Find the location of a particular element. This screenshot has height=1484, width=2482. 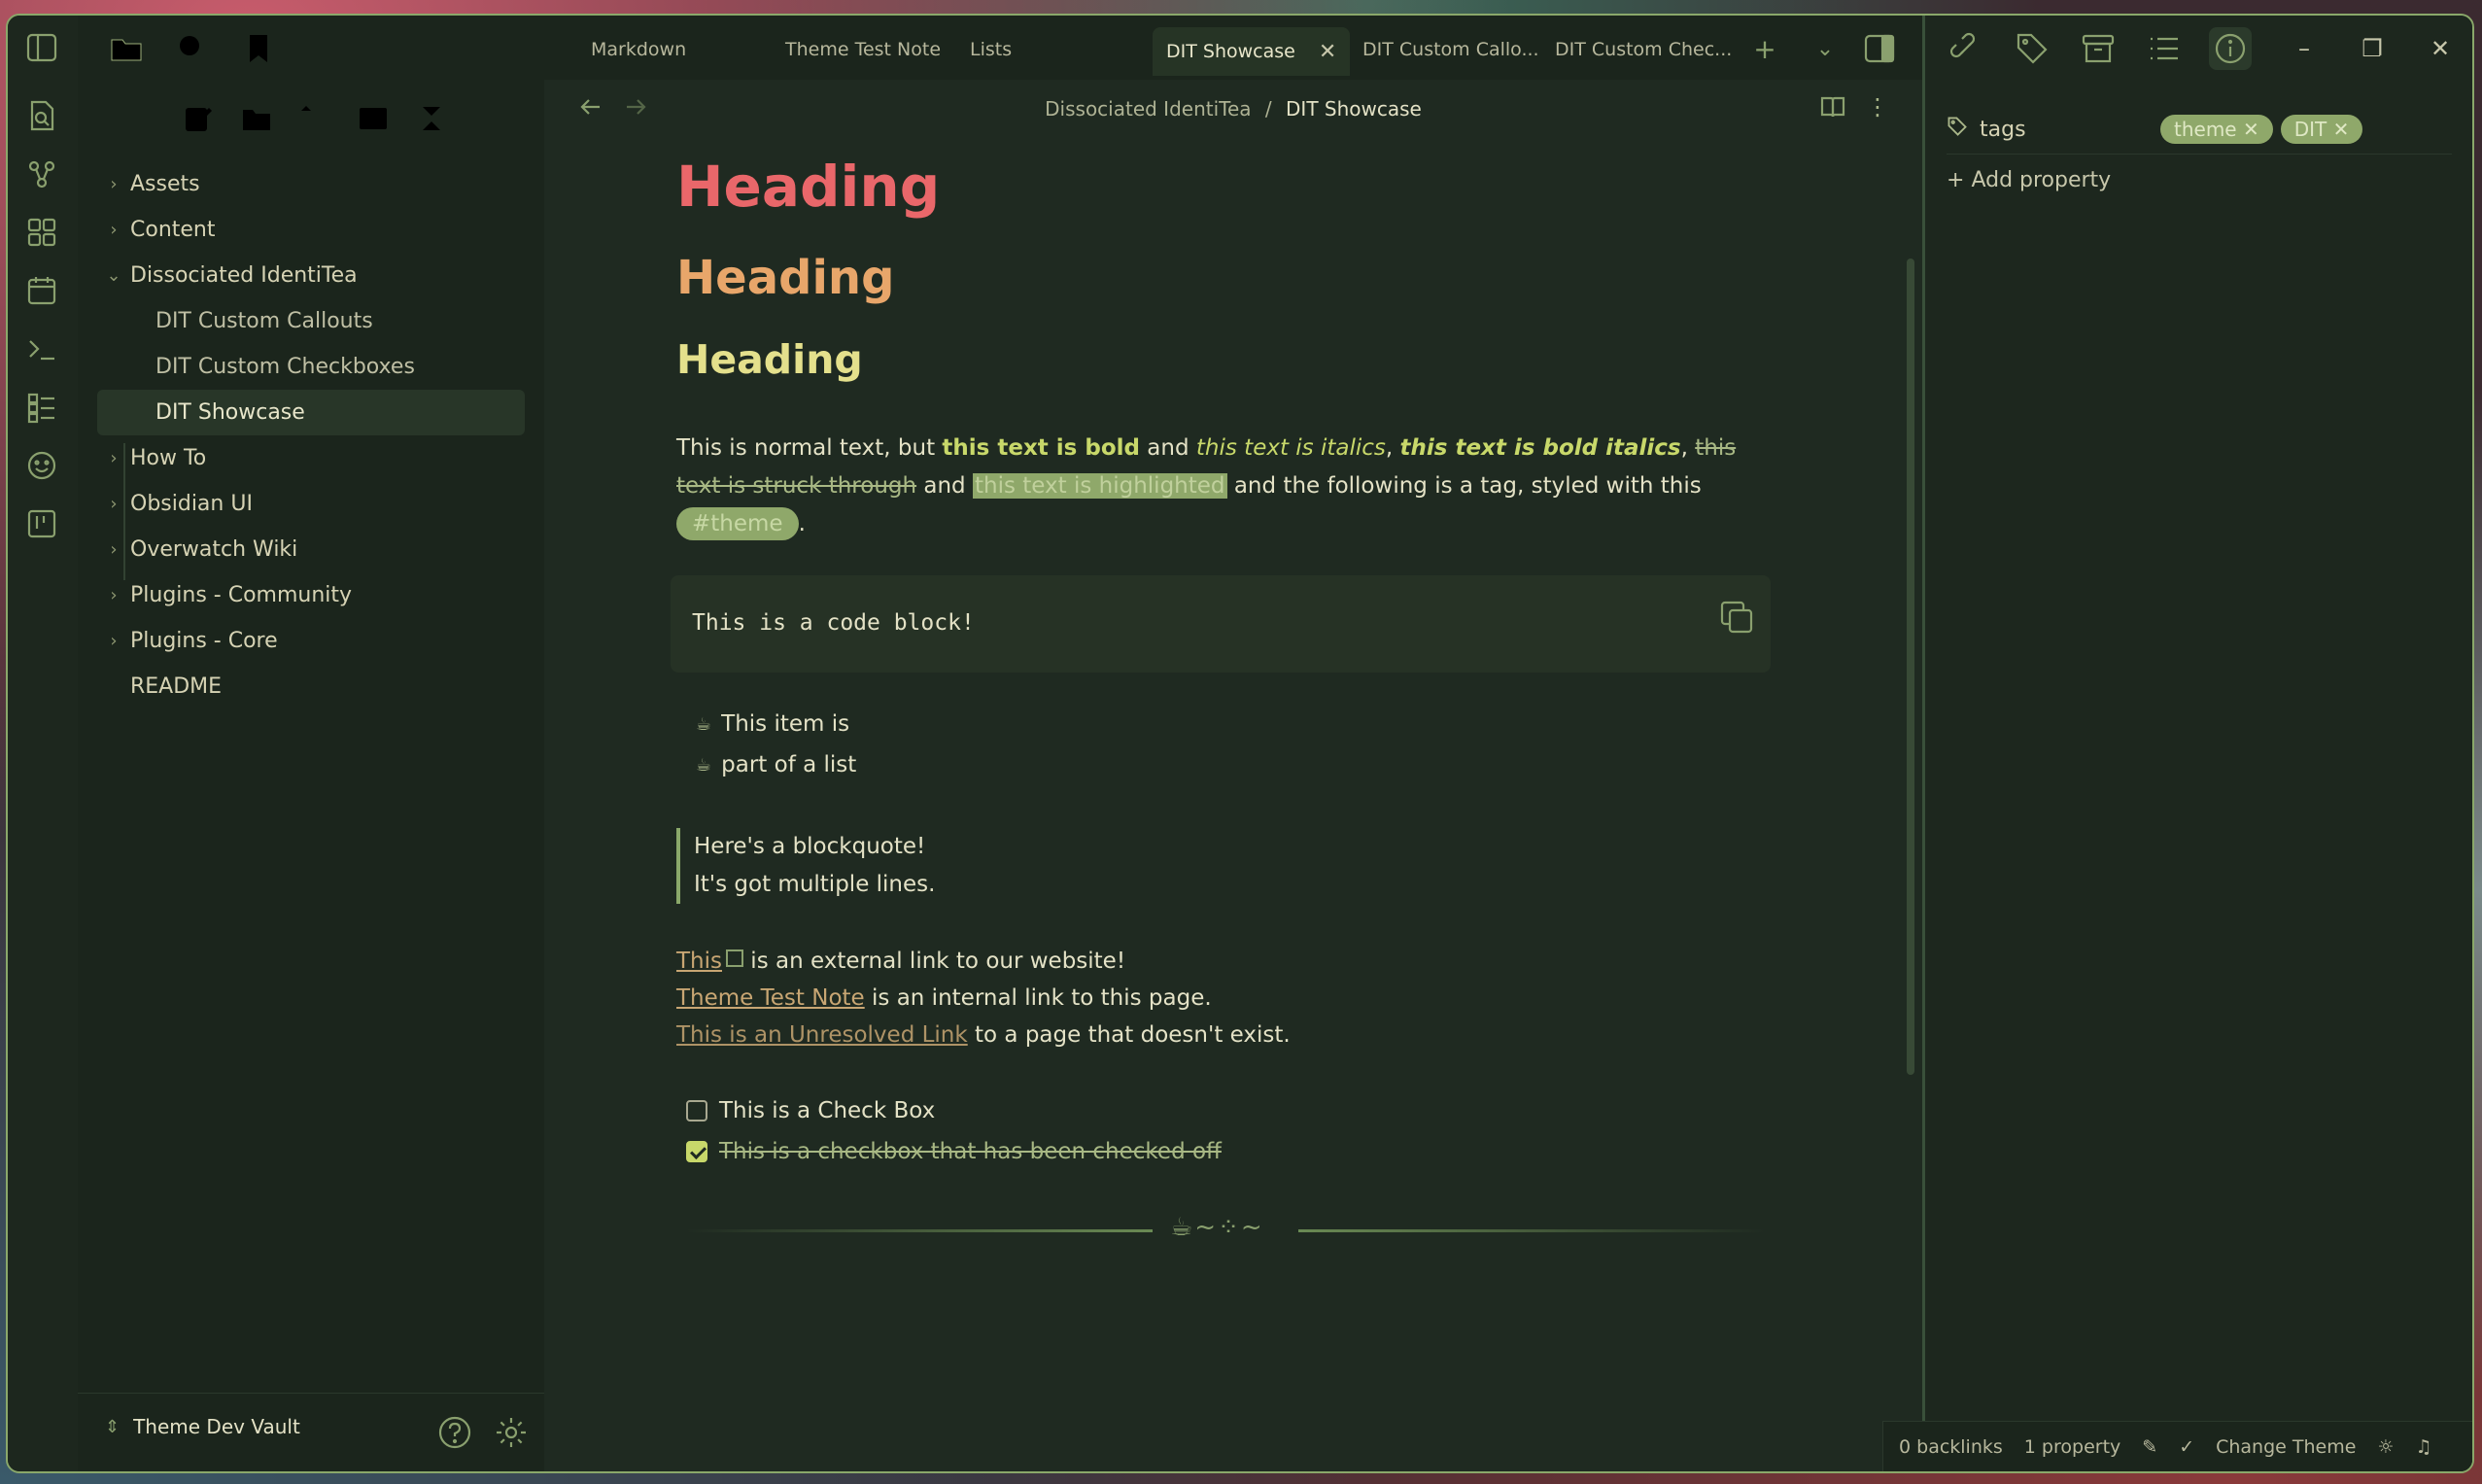

restore-window-icon: ❐ is located at coordinates (2372, 48).